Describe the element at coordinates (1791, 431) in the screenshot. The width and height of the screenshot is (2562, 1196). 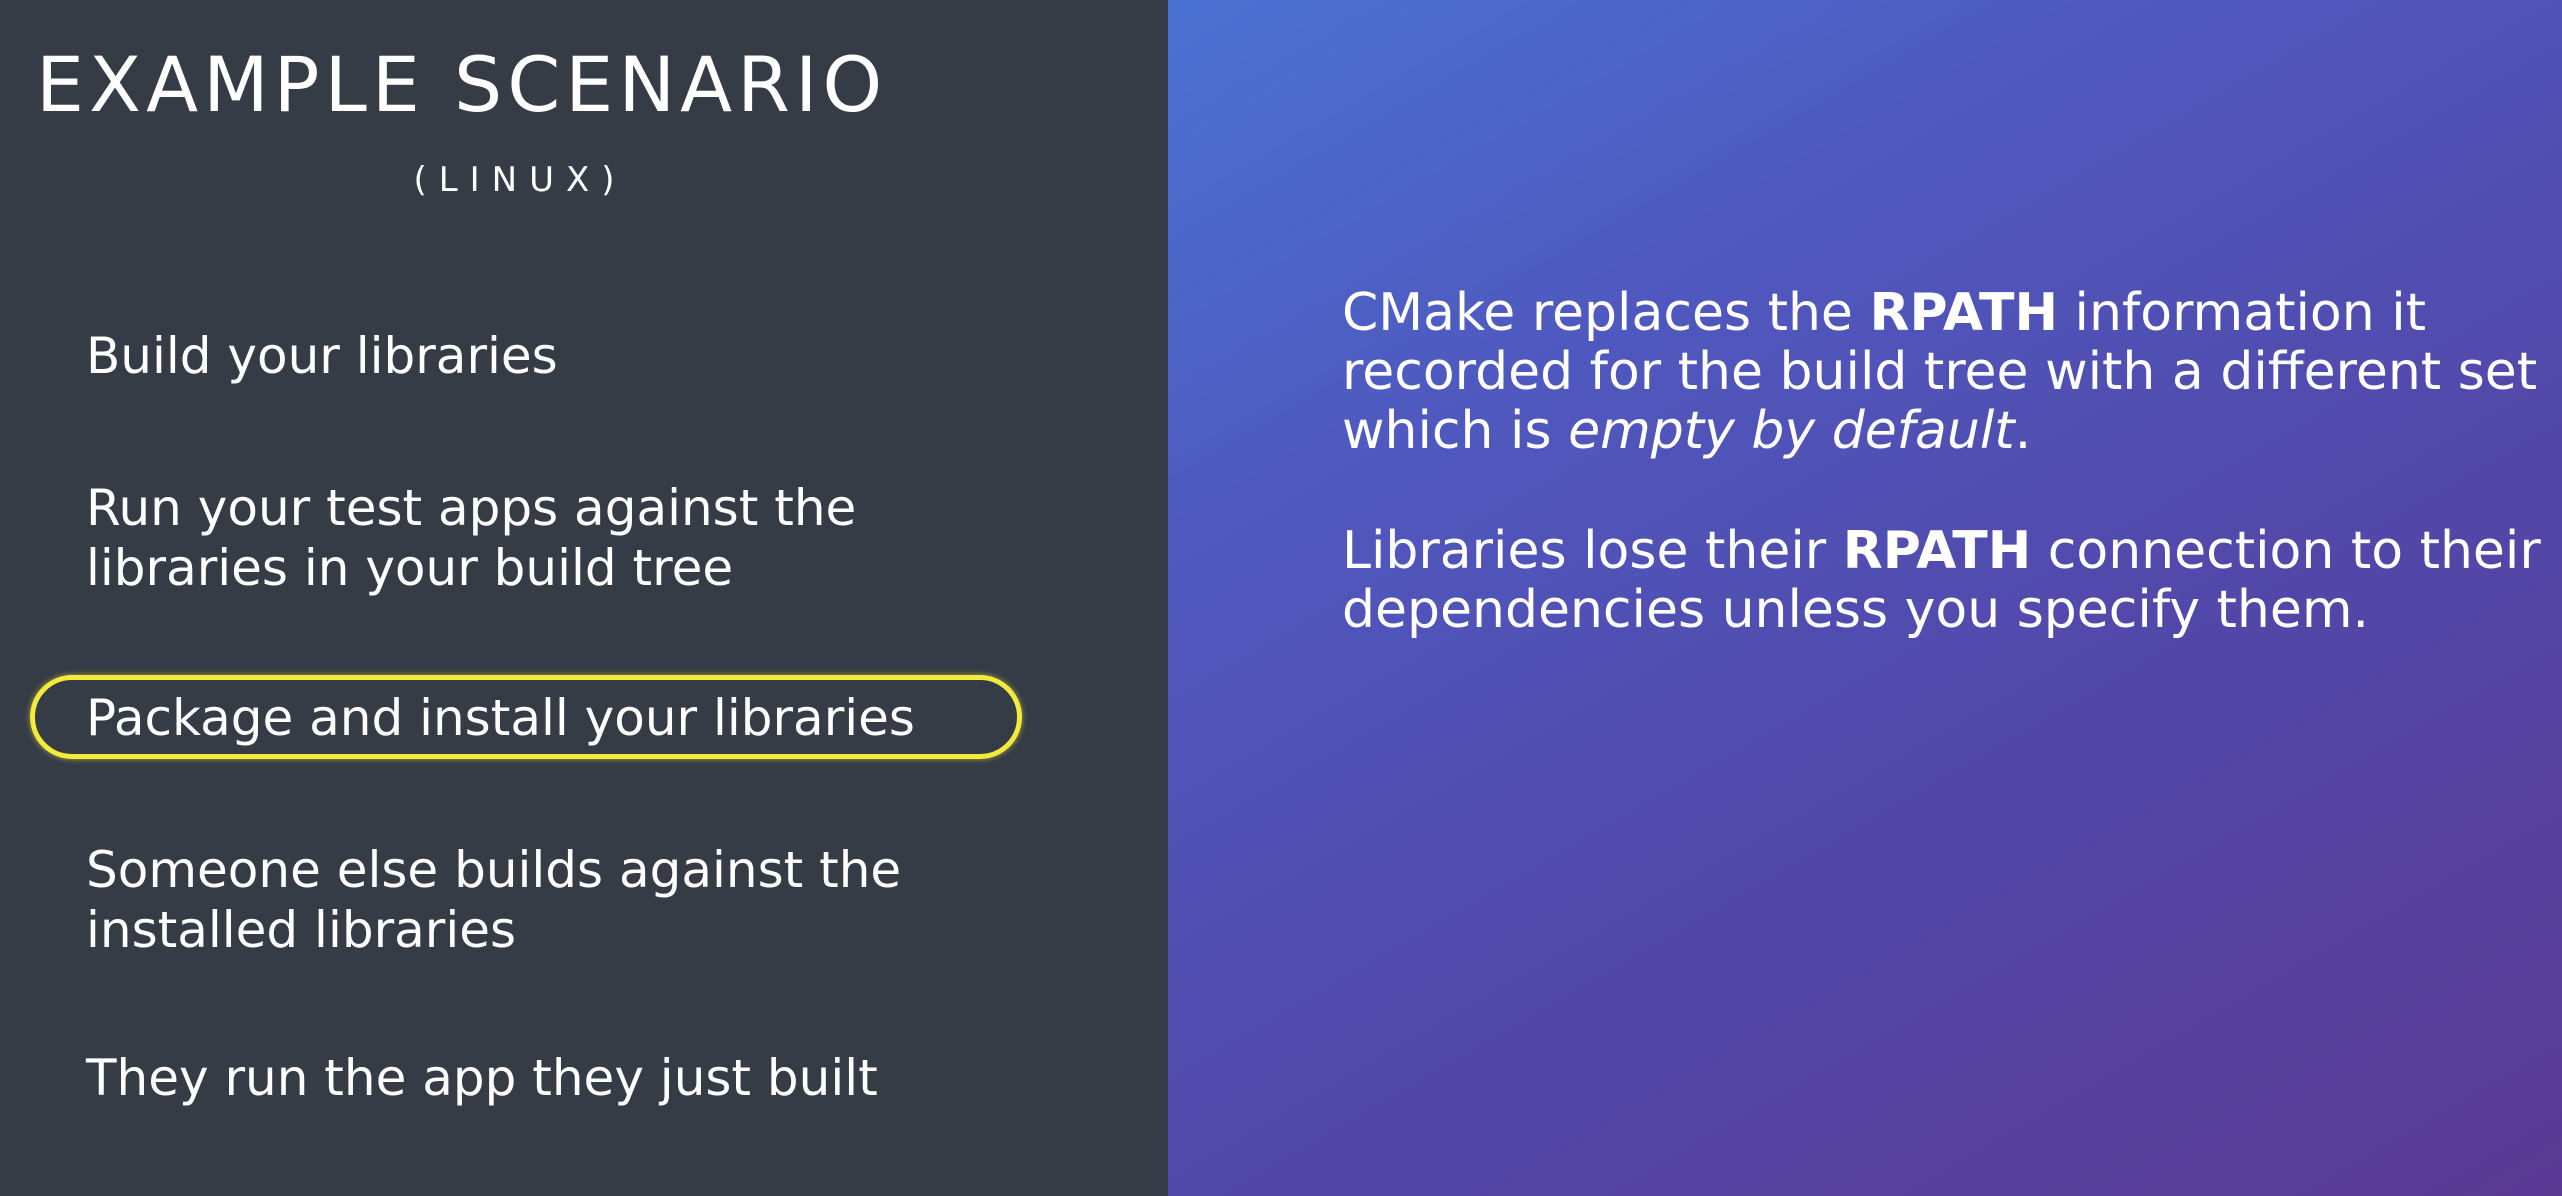
I see `emphasis-text: empty by default` at that location.